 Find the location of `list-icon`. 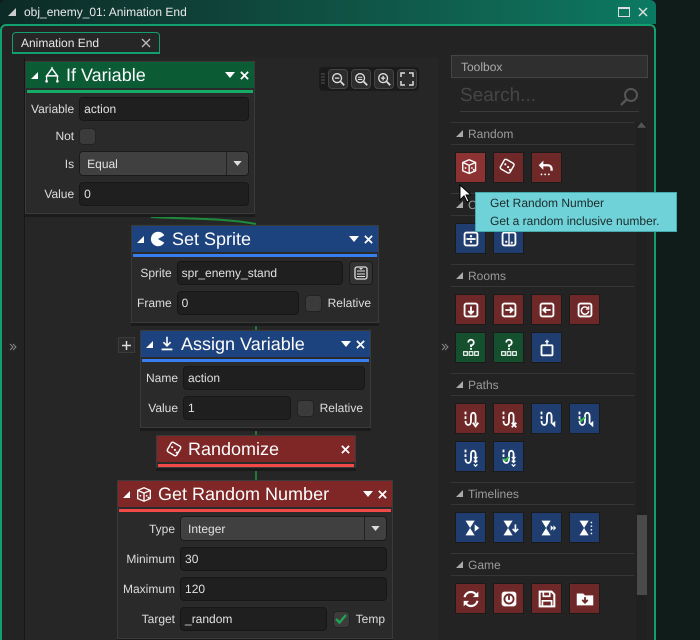

list-icon is located at coordinates (361, 273).